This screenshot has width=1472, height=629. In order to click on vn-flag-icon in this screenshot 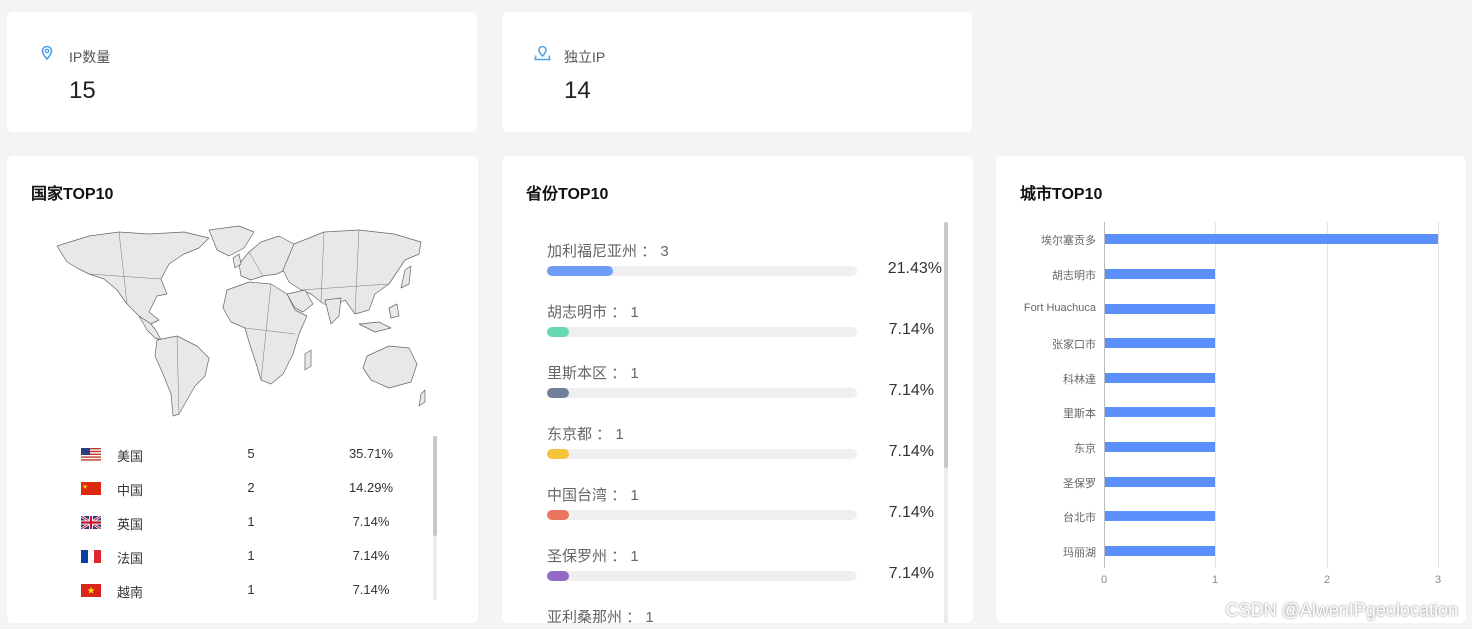, I will do `click(91, 590)`.